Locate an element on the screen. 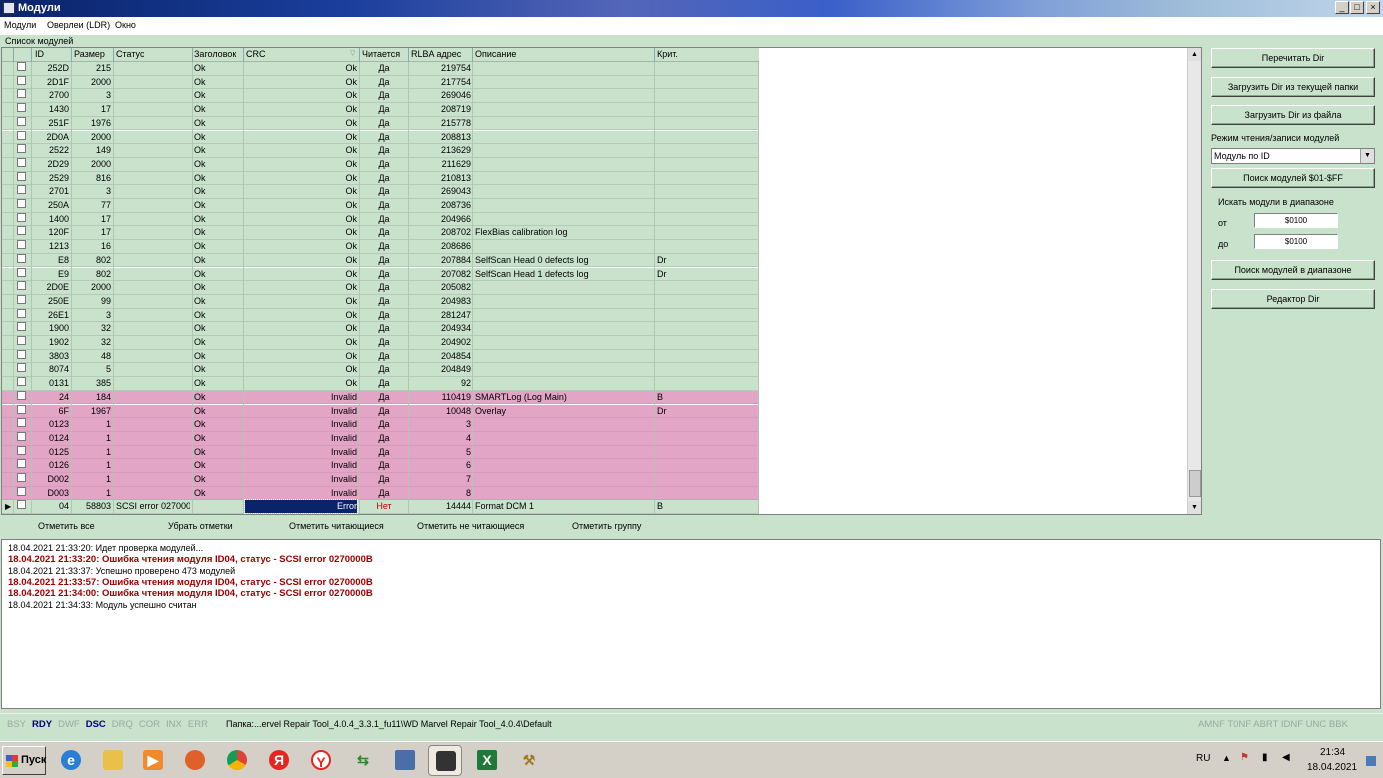 The height and width of the screenshot is (778, 1383). menu-modules: Модули is located at coordinates (20, 25).